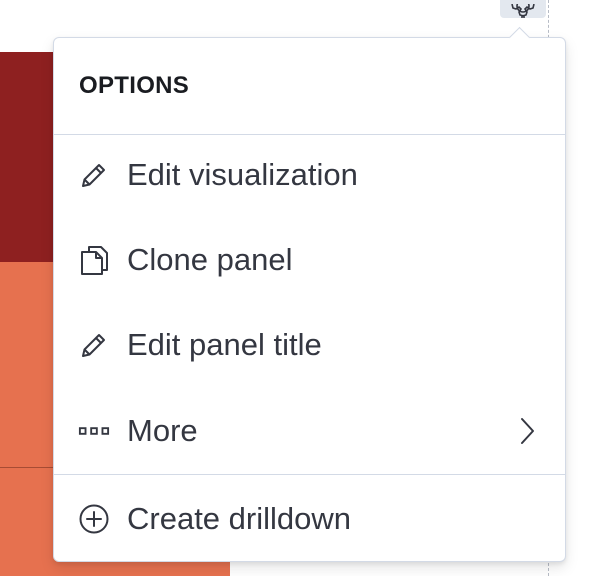  Describe the element at coordinates (309, 431) in the screenshot. I see `menu-item-more: More` at that location.